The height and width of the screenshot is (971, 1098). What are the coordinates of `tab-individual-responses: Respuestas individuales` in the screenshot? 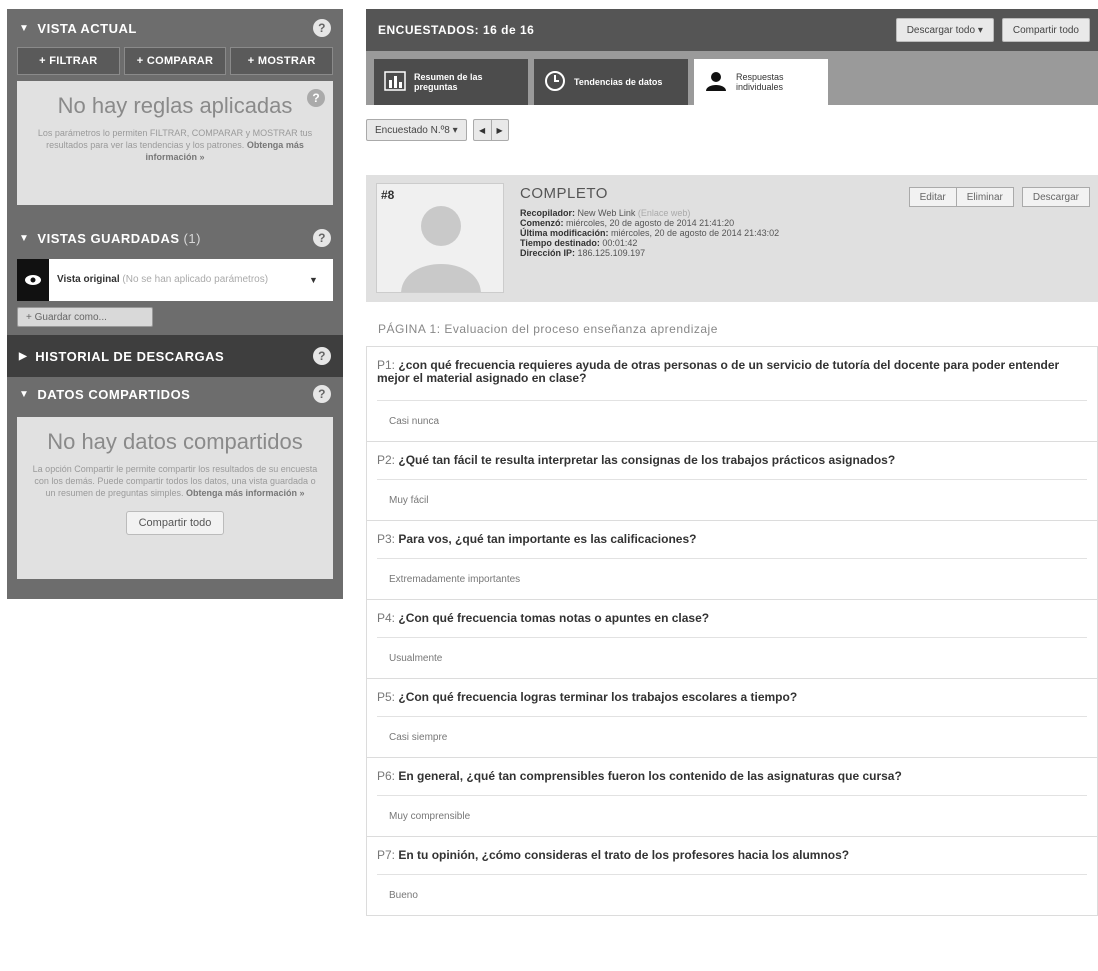 It's located at (761, 82).